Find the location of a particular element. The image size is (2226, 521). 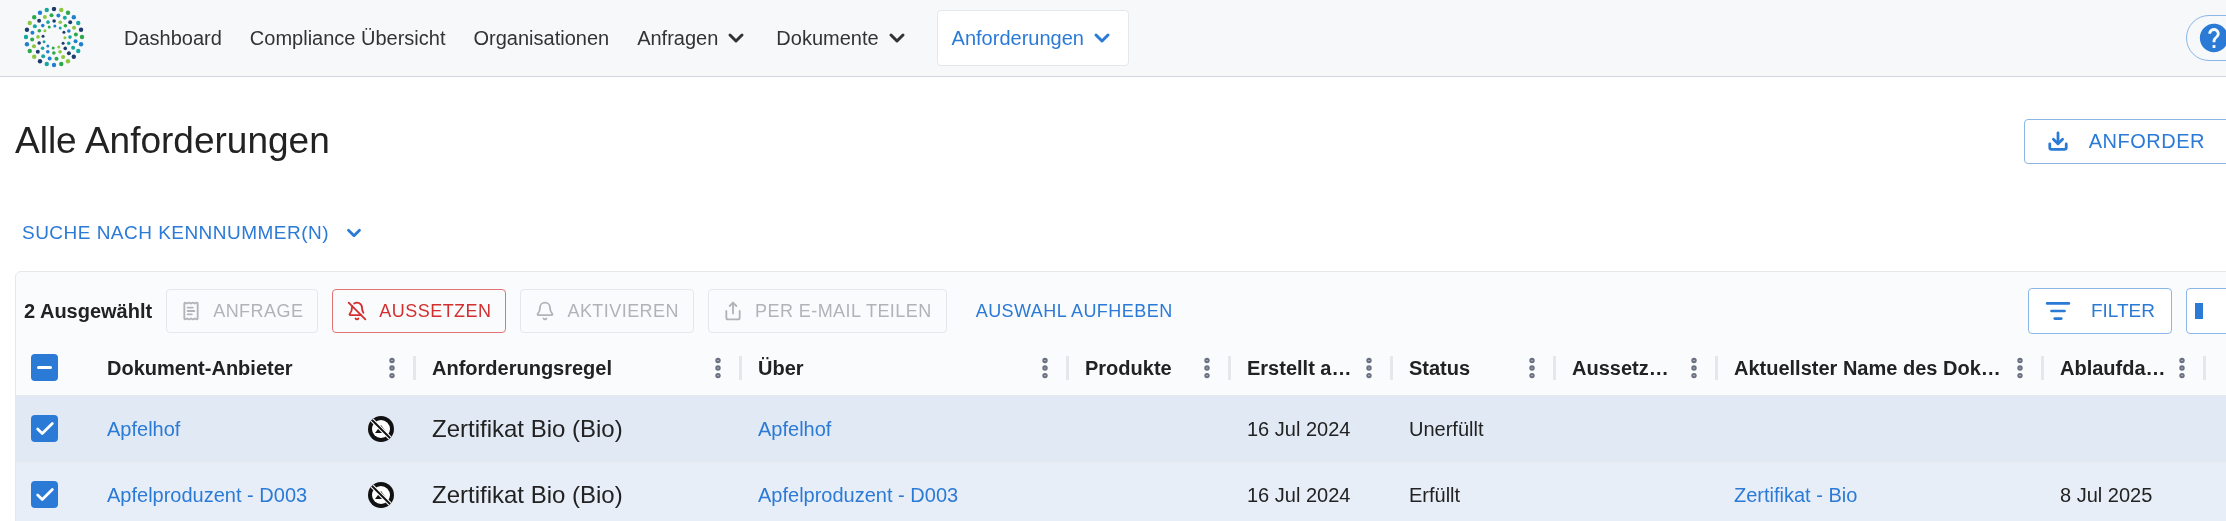

logo-icon is located at coordinates (55, 38).